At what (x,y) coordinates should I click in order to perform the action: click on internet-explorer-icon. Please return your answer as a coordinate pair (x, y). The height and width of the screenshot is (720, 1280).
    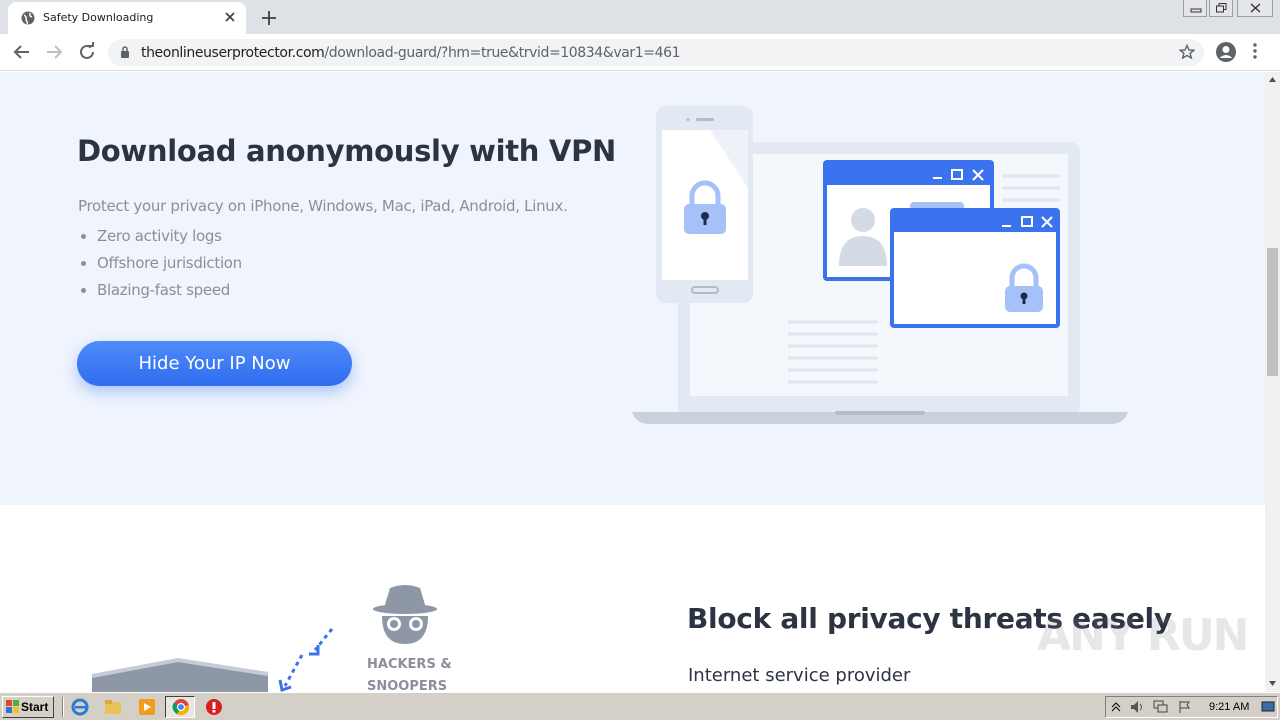
    Looking at the image, I should click on (80, 707).